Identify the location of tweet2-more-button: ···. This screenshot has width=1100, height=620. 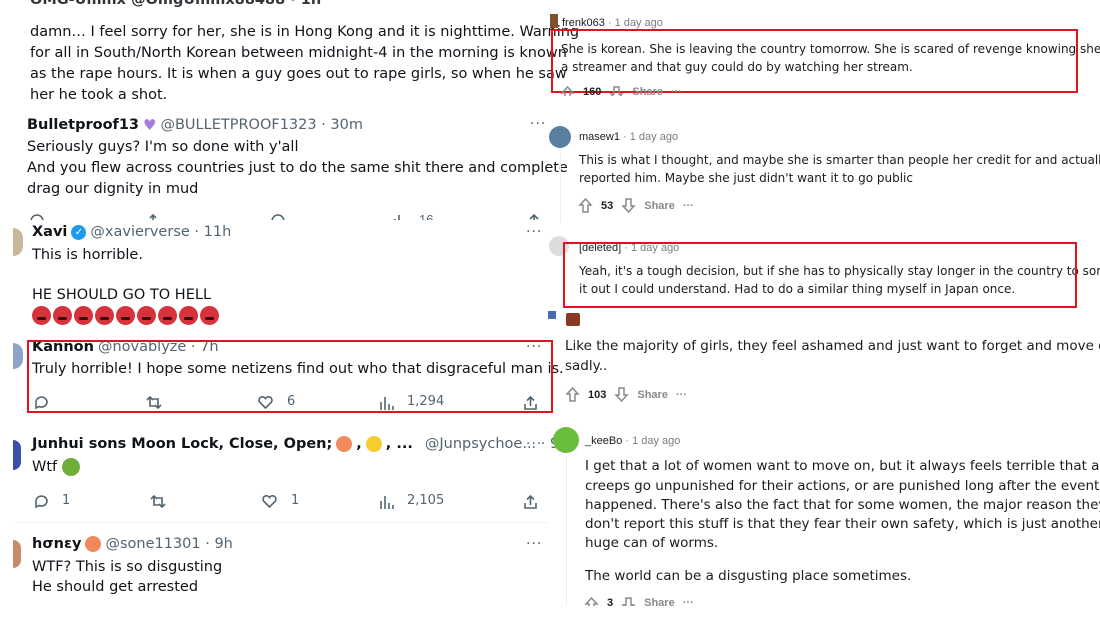
(534, 232).